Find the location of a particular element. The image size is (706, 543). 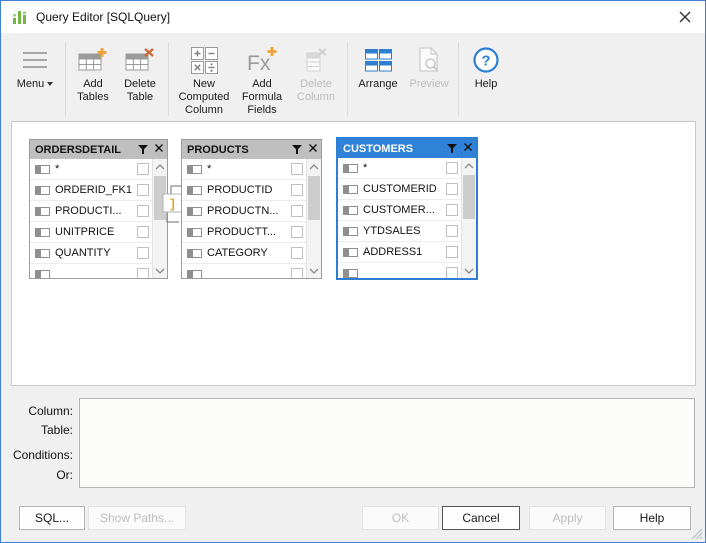

delete-column-label: Delete Column is located at coordinates (316, 90).